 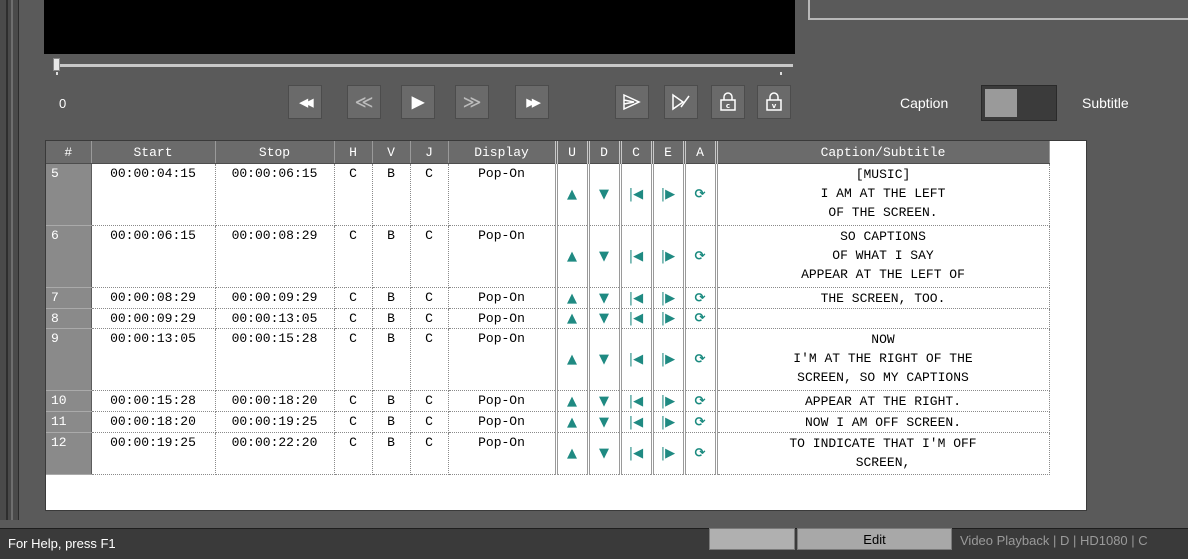 I want to click on caption-cell, so click(x=883, y=318).